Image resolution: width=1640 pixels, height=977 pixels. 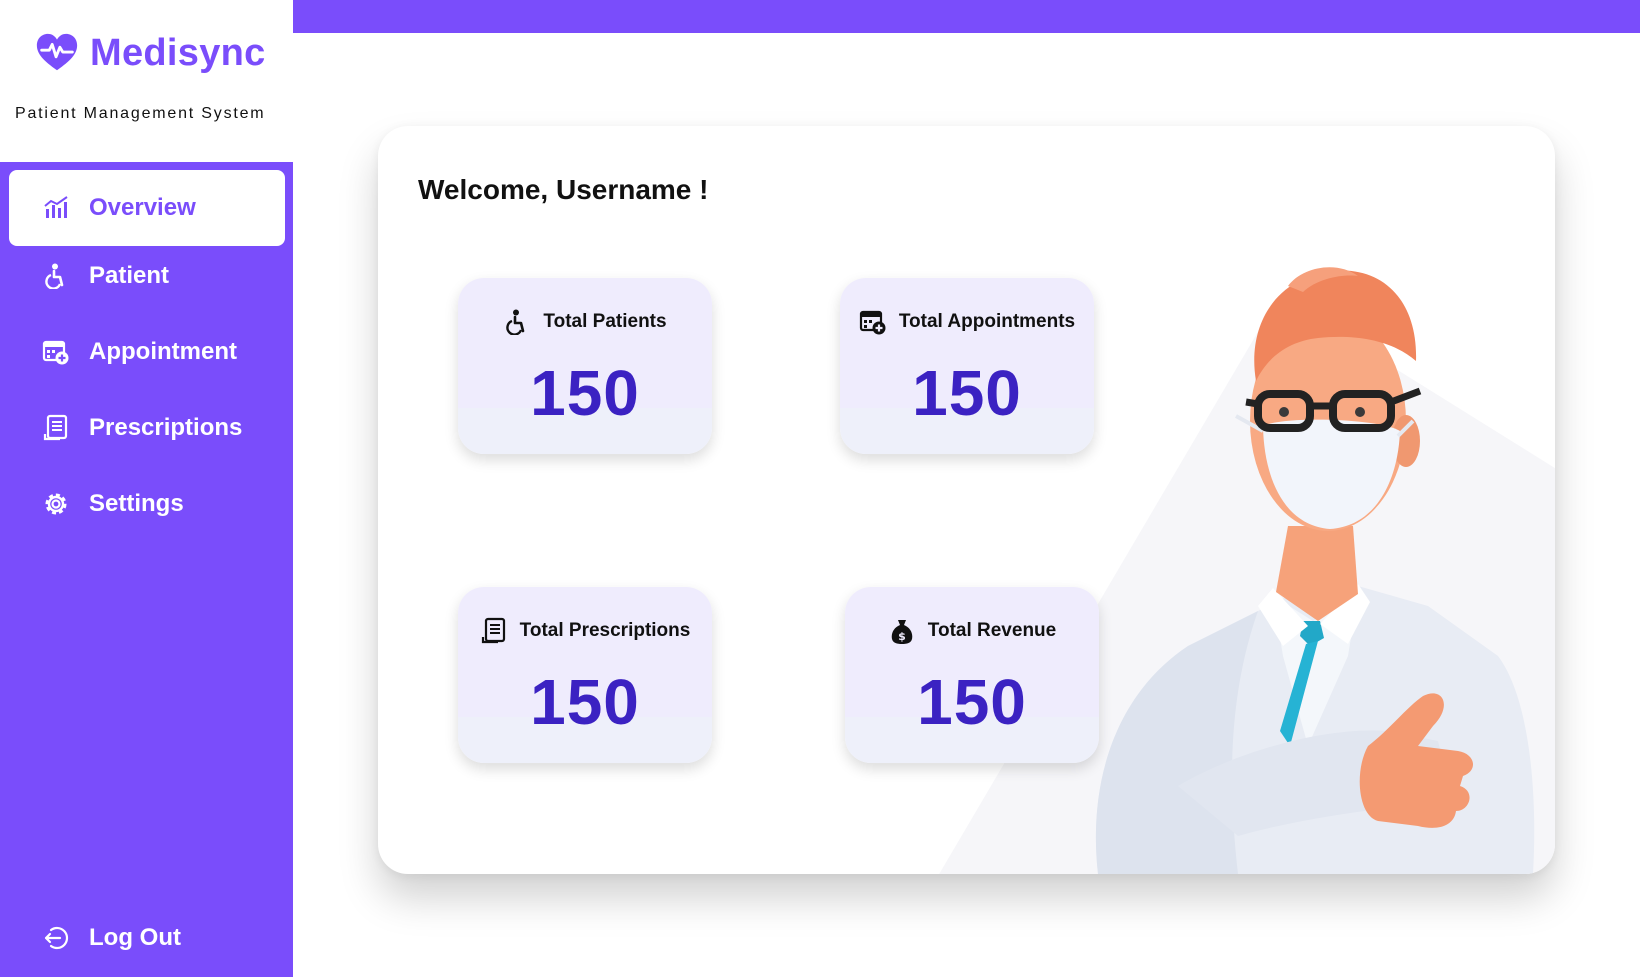 I want to click on brand-header: Medisync Patient Management System, so click(x=146, y=81).